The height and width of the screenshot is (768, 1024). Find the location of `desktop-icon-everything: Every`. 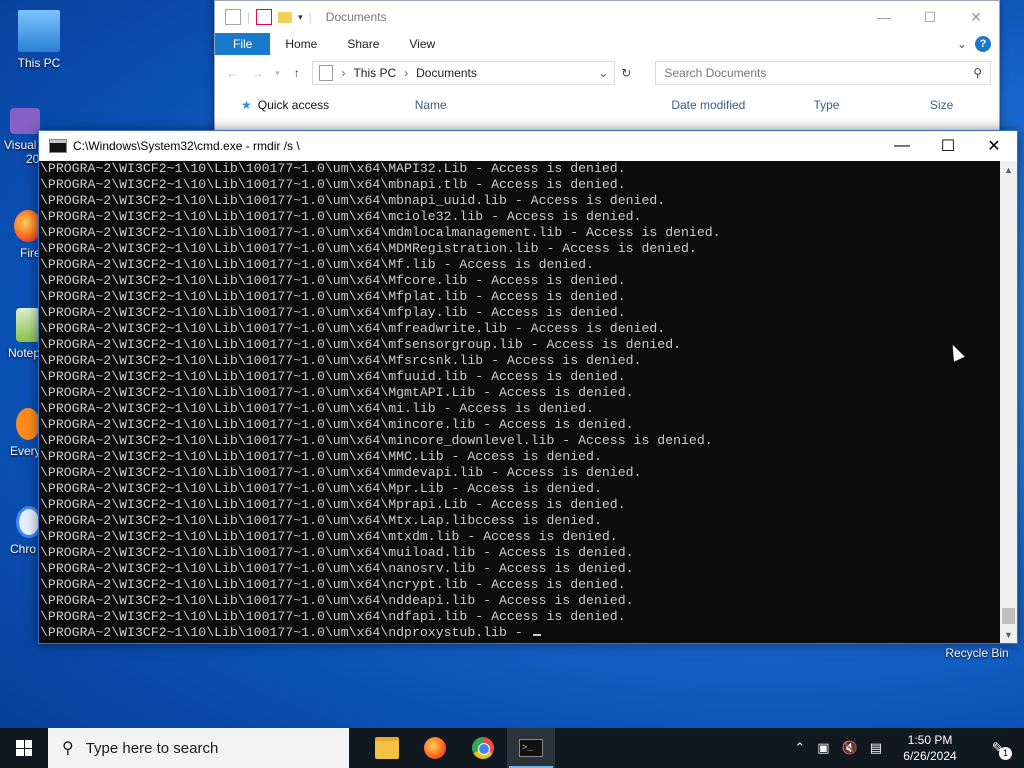

desktop-icon-everything: Every is located at coordinates (20, 433).